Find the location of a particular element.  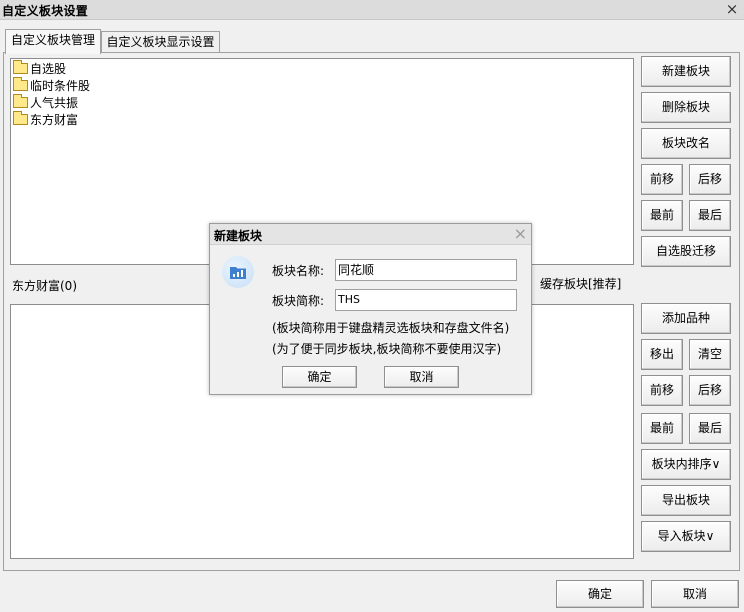

block-name-label: 板块名称: is located at coordinates (298, 271).